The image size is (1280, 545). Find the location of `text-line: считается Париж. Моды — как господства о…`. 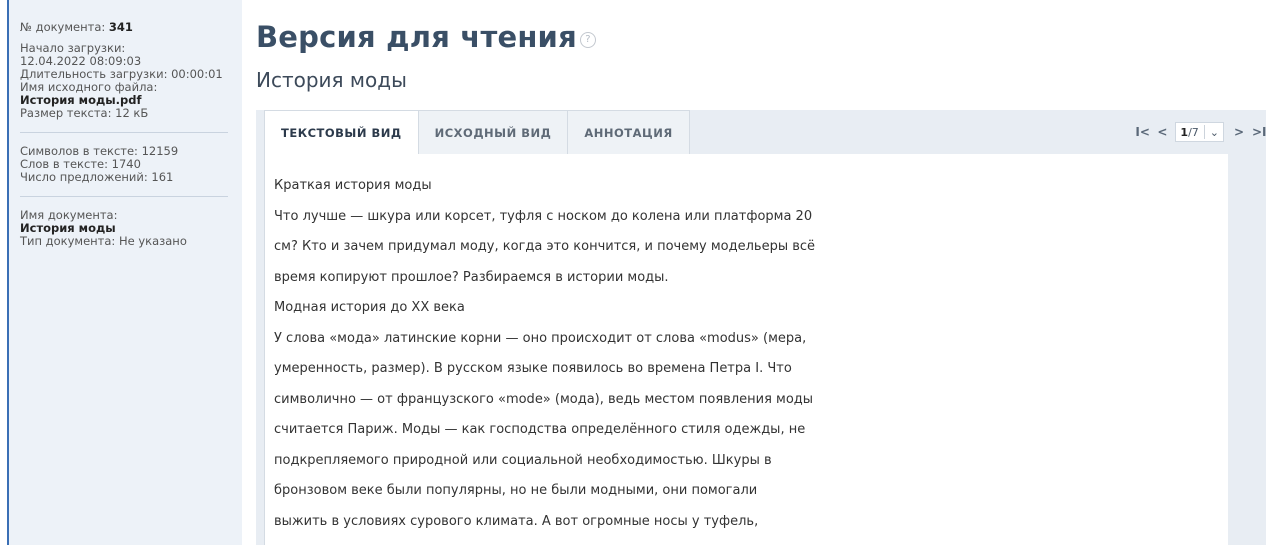

text-line: считается Париж. Моды — как господства о… is located at coordinates (540, 429).